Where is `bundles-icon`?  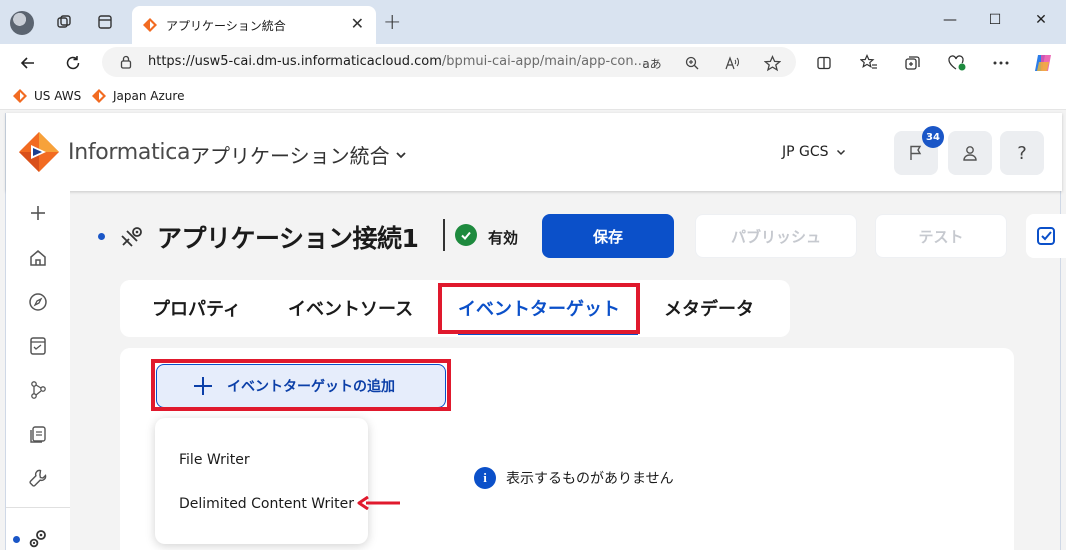 bundles-icon is located at coordinates (38, 435).